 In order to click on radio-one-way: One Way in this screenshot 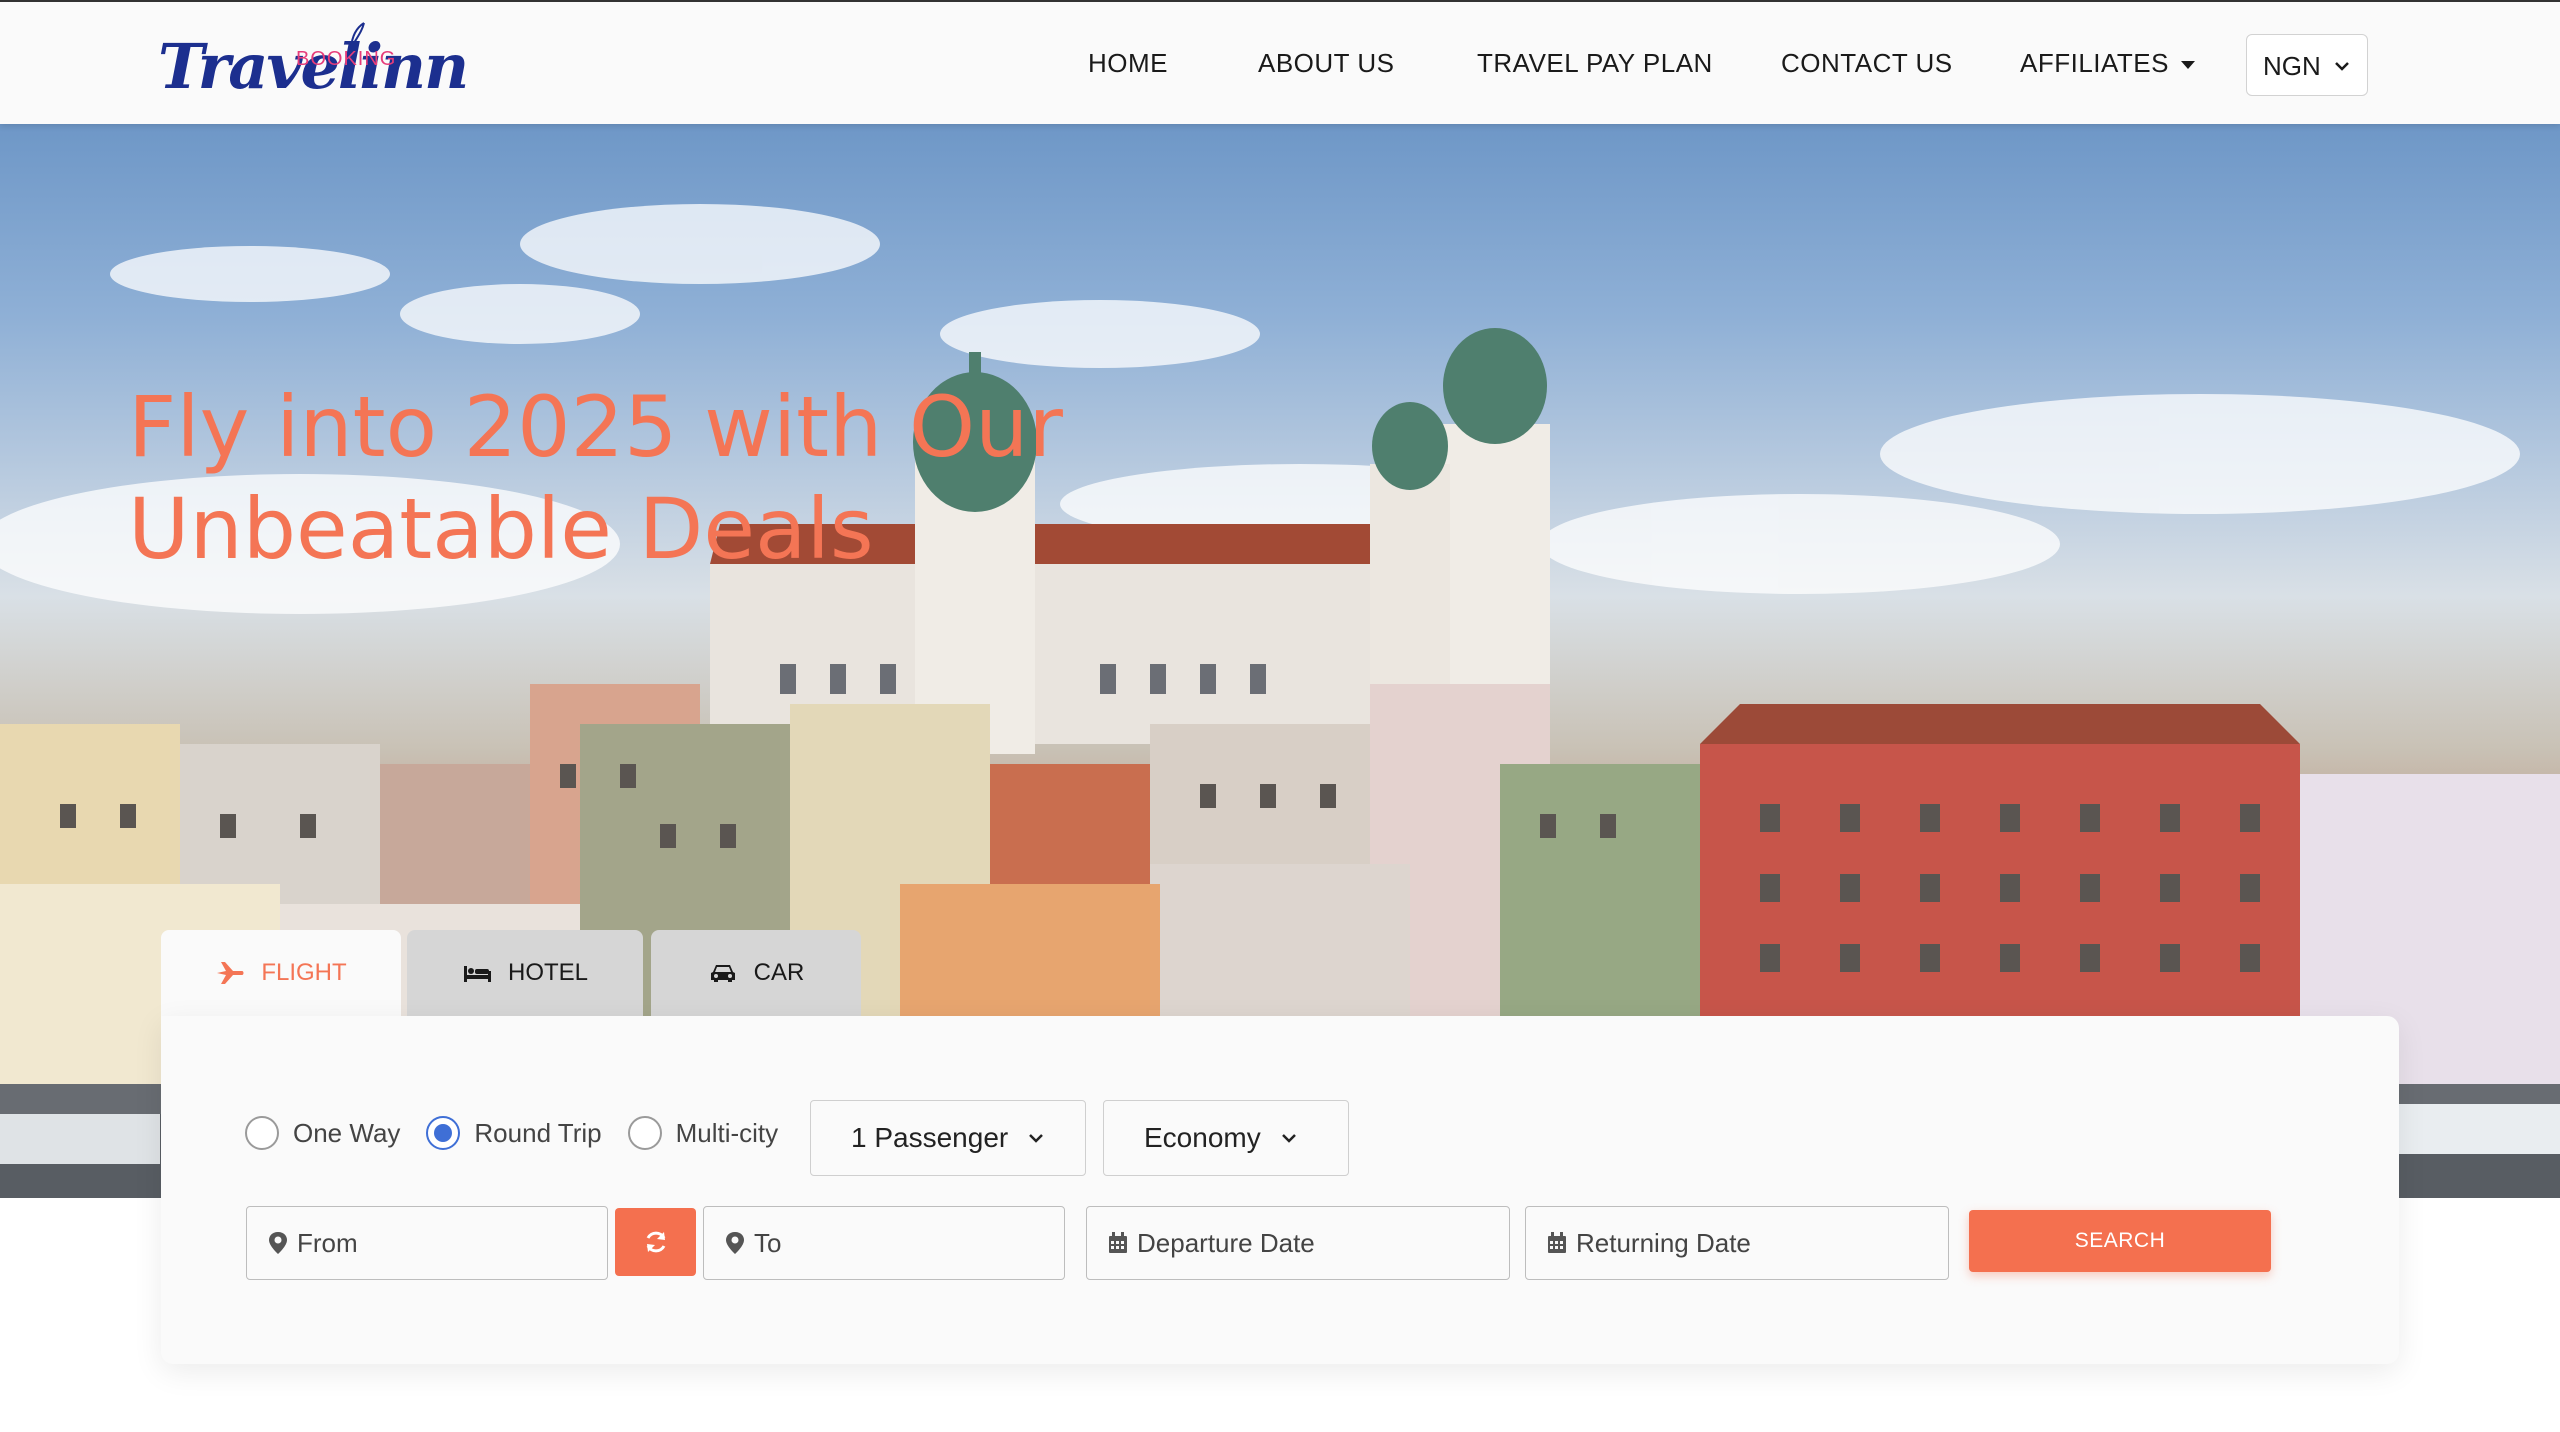, I will do `click(322, 1133)`.